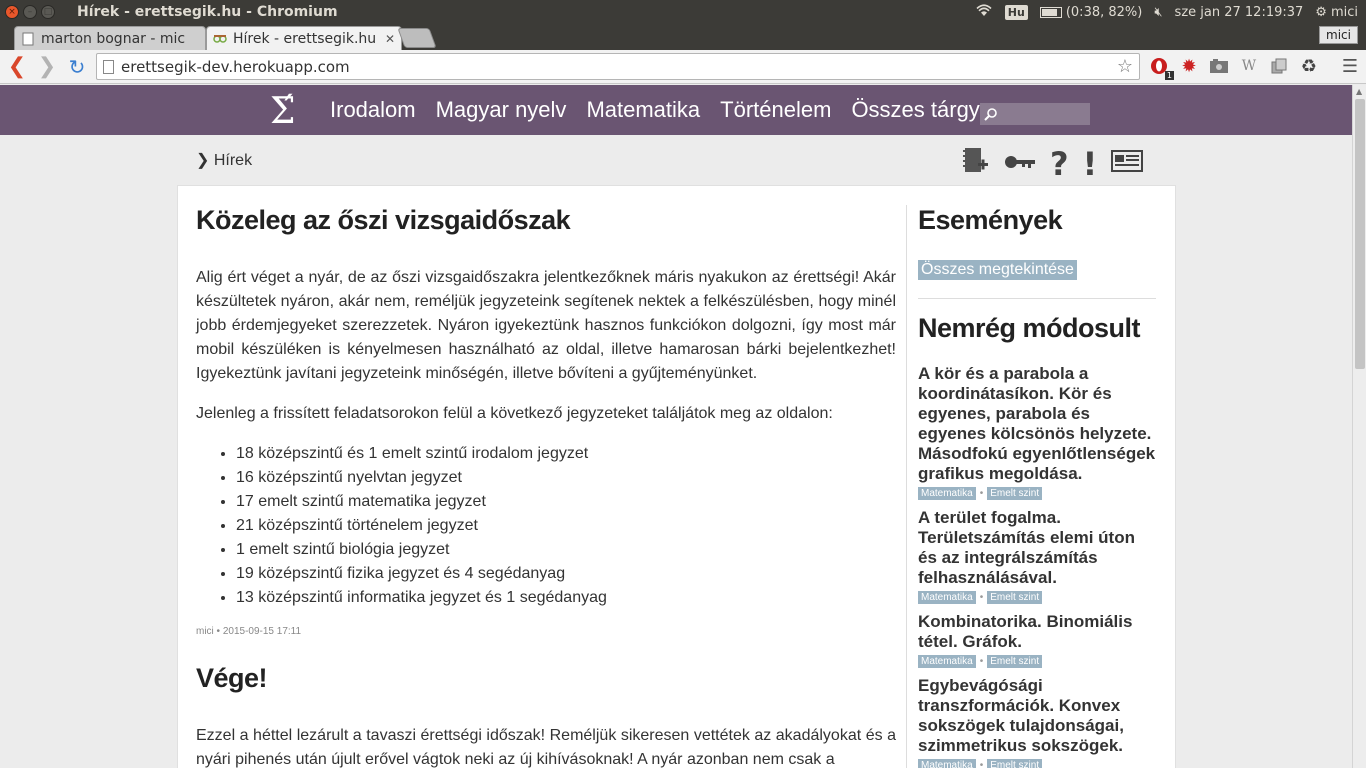 The height and width of the screenshot is (768, 1366). I want to click on nav-link-magyar-nyelv: Magyar nyelv, so click(501, 110).